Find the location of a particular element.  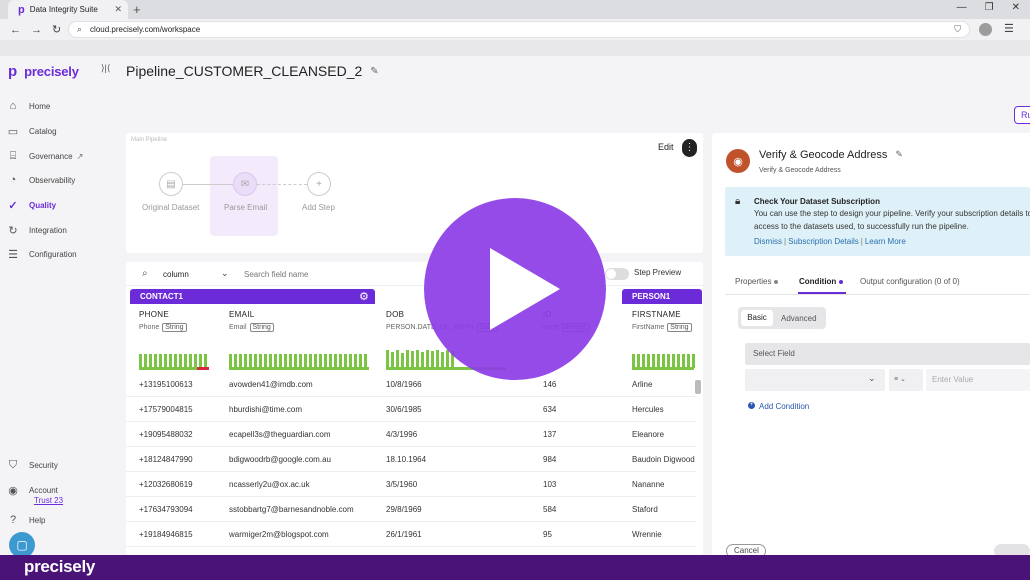

cell-email: ecapell3s@theguardian.com is located at coordinates (280, 434).